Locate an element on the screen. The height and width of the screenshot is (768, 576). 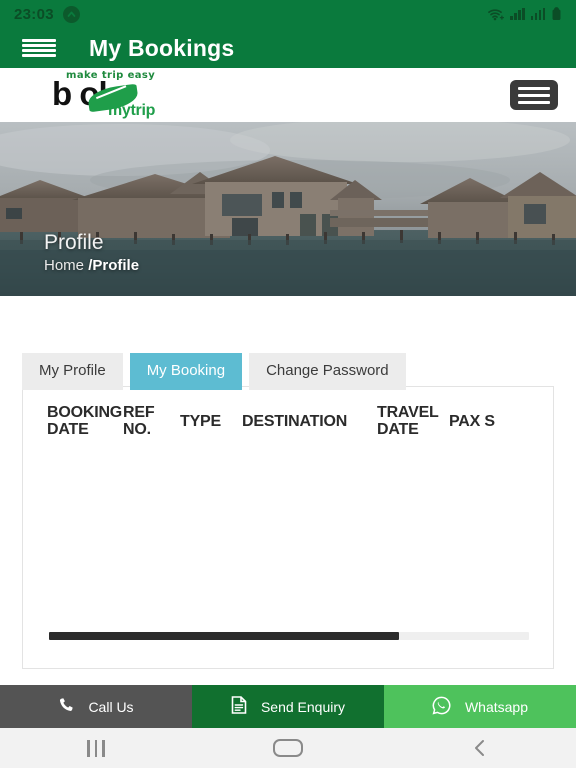
page-title: My Bookings is located at coordinates (162, 47).